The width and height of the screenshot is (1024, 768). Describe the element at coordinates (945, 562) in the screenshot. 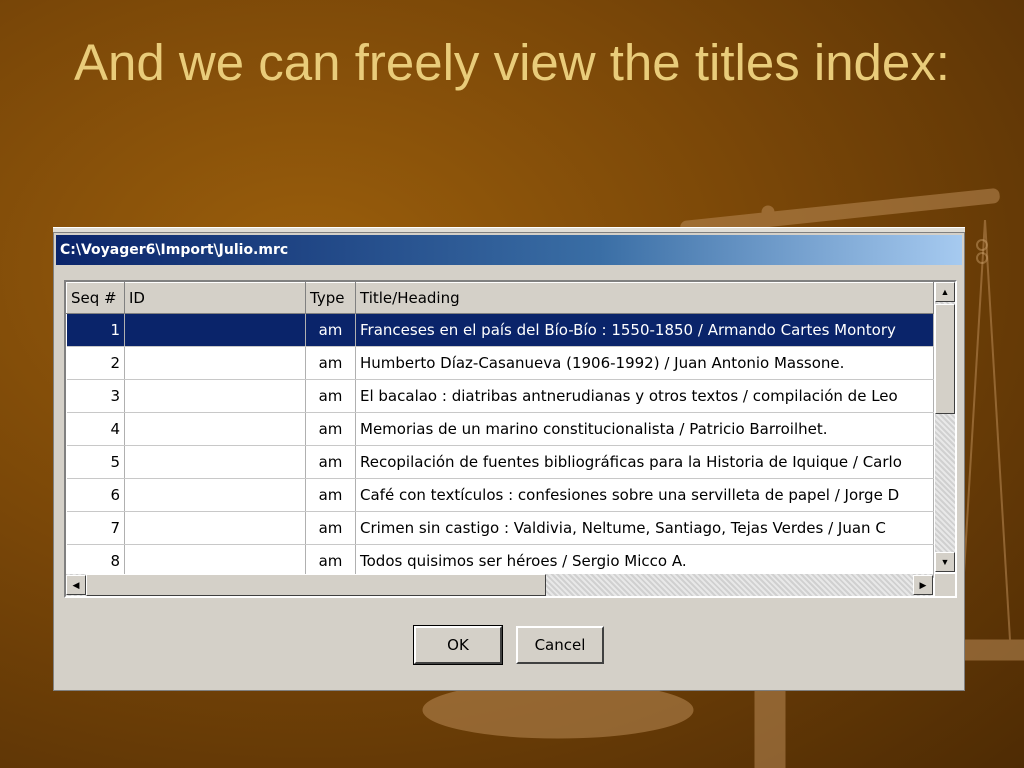

I see `scroll-down-icon: ▼` at that location.